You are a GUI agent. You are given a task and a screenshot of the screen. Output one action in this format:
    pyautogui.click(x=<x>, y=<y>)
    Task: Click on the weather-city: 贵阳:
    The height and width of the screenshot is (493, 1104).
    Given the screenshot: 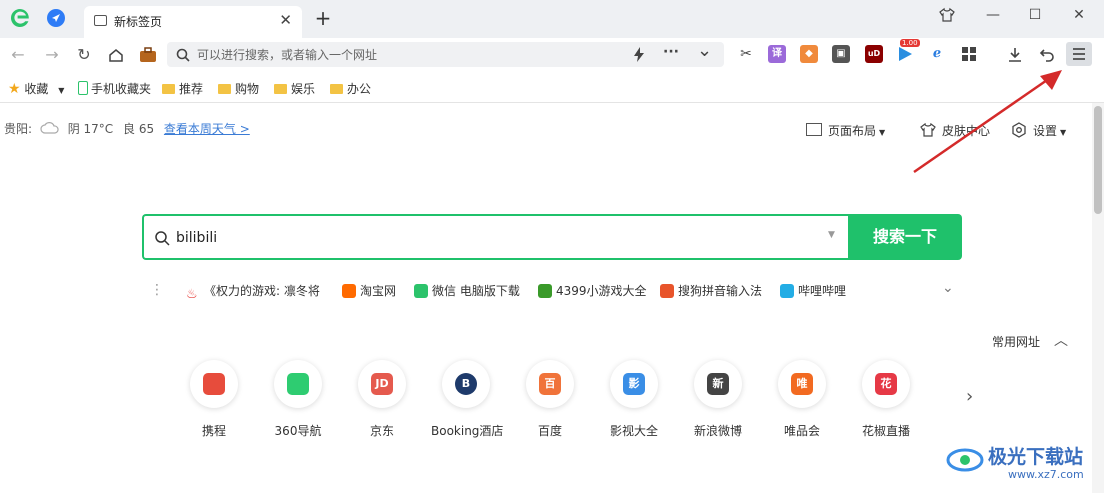 What is the action you would take?
    pyautogui.click(x=18, y=129)
    